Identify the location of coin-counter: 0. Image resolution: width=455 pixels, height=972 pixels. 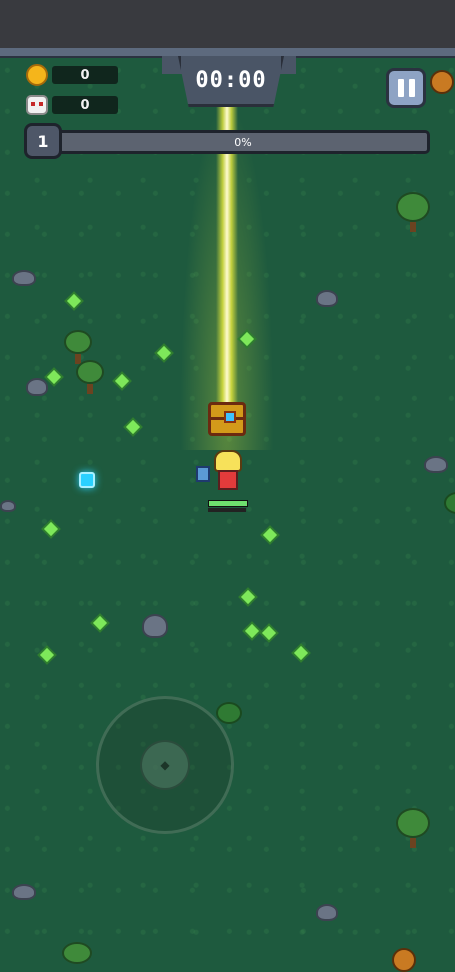
(72, 75).